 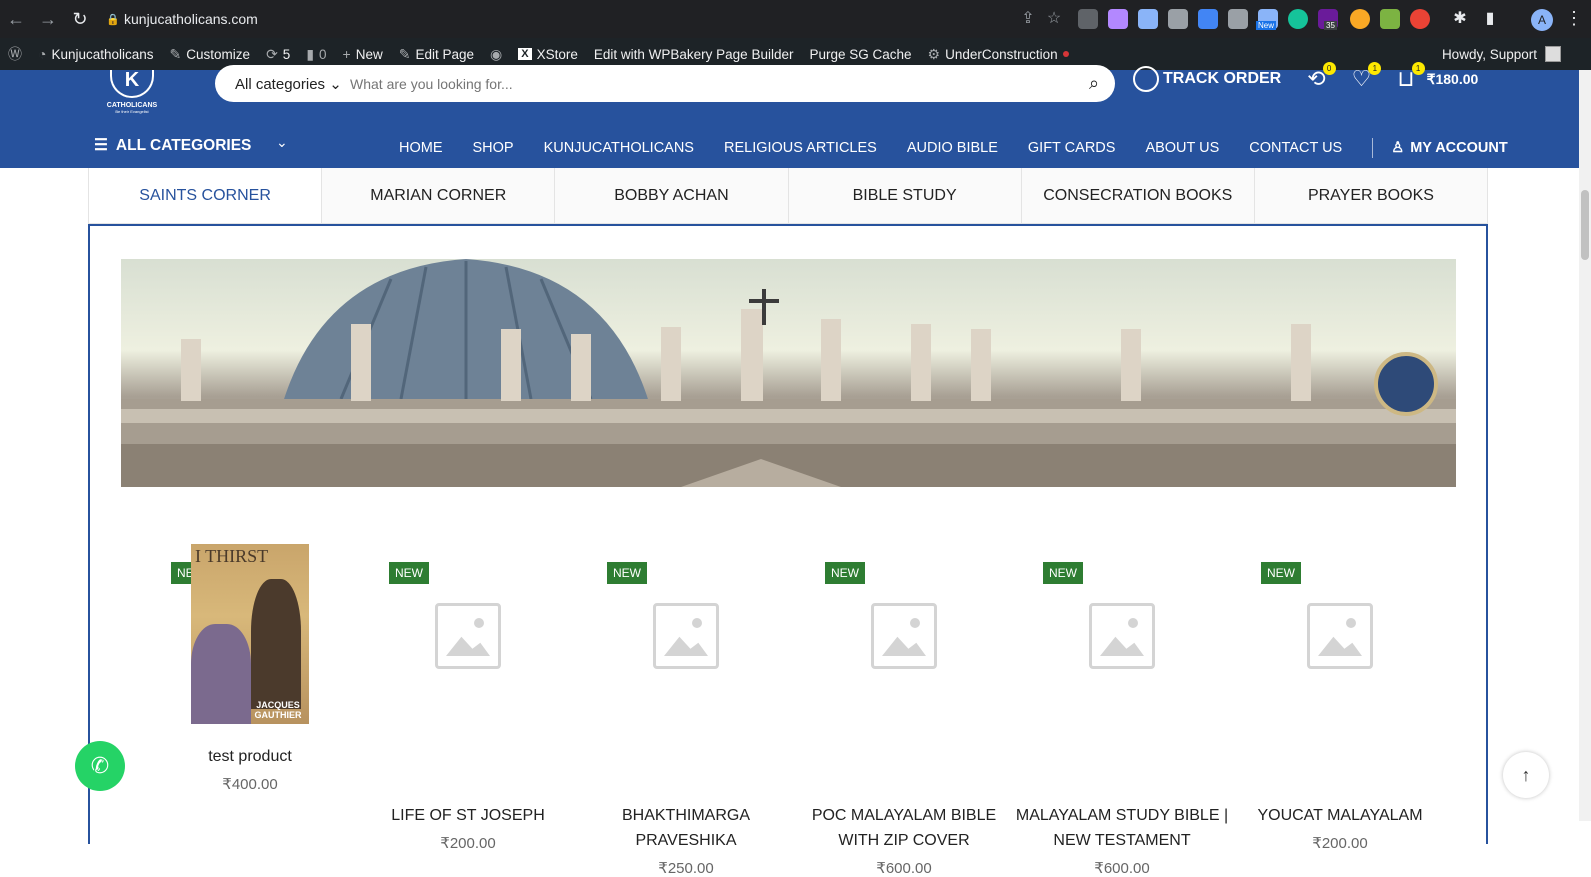 I want to click on wishlist-icon: ♡ 1, so click(x=1367, y=77).